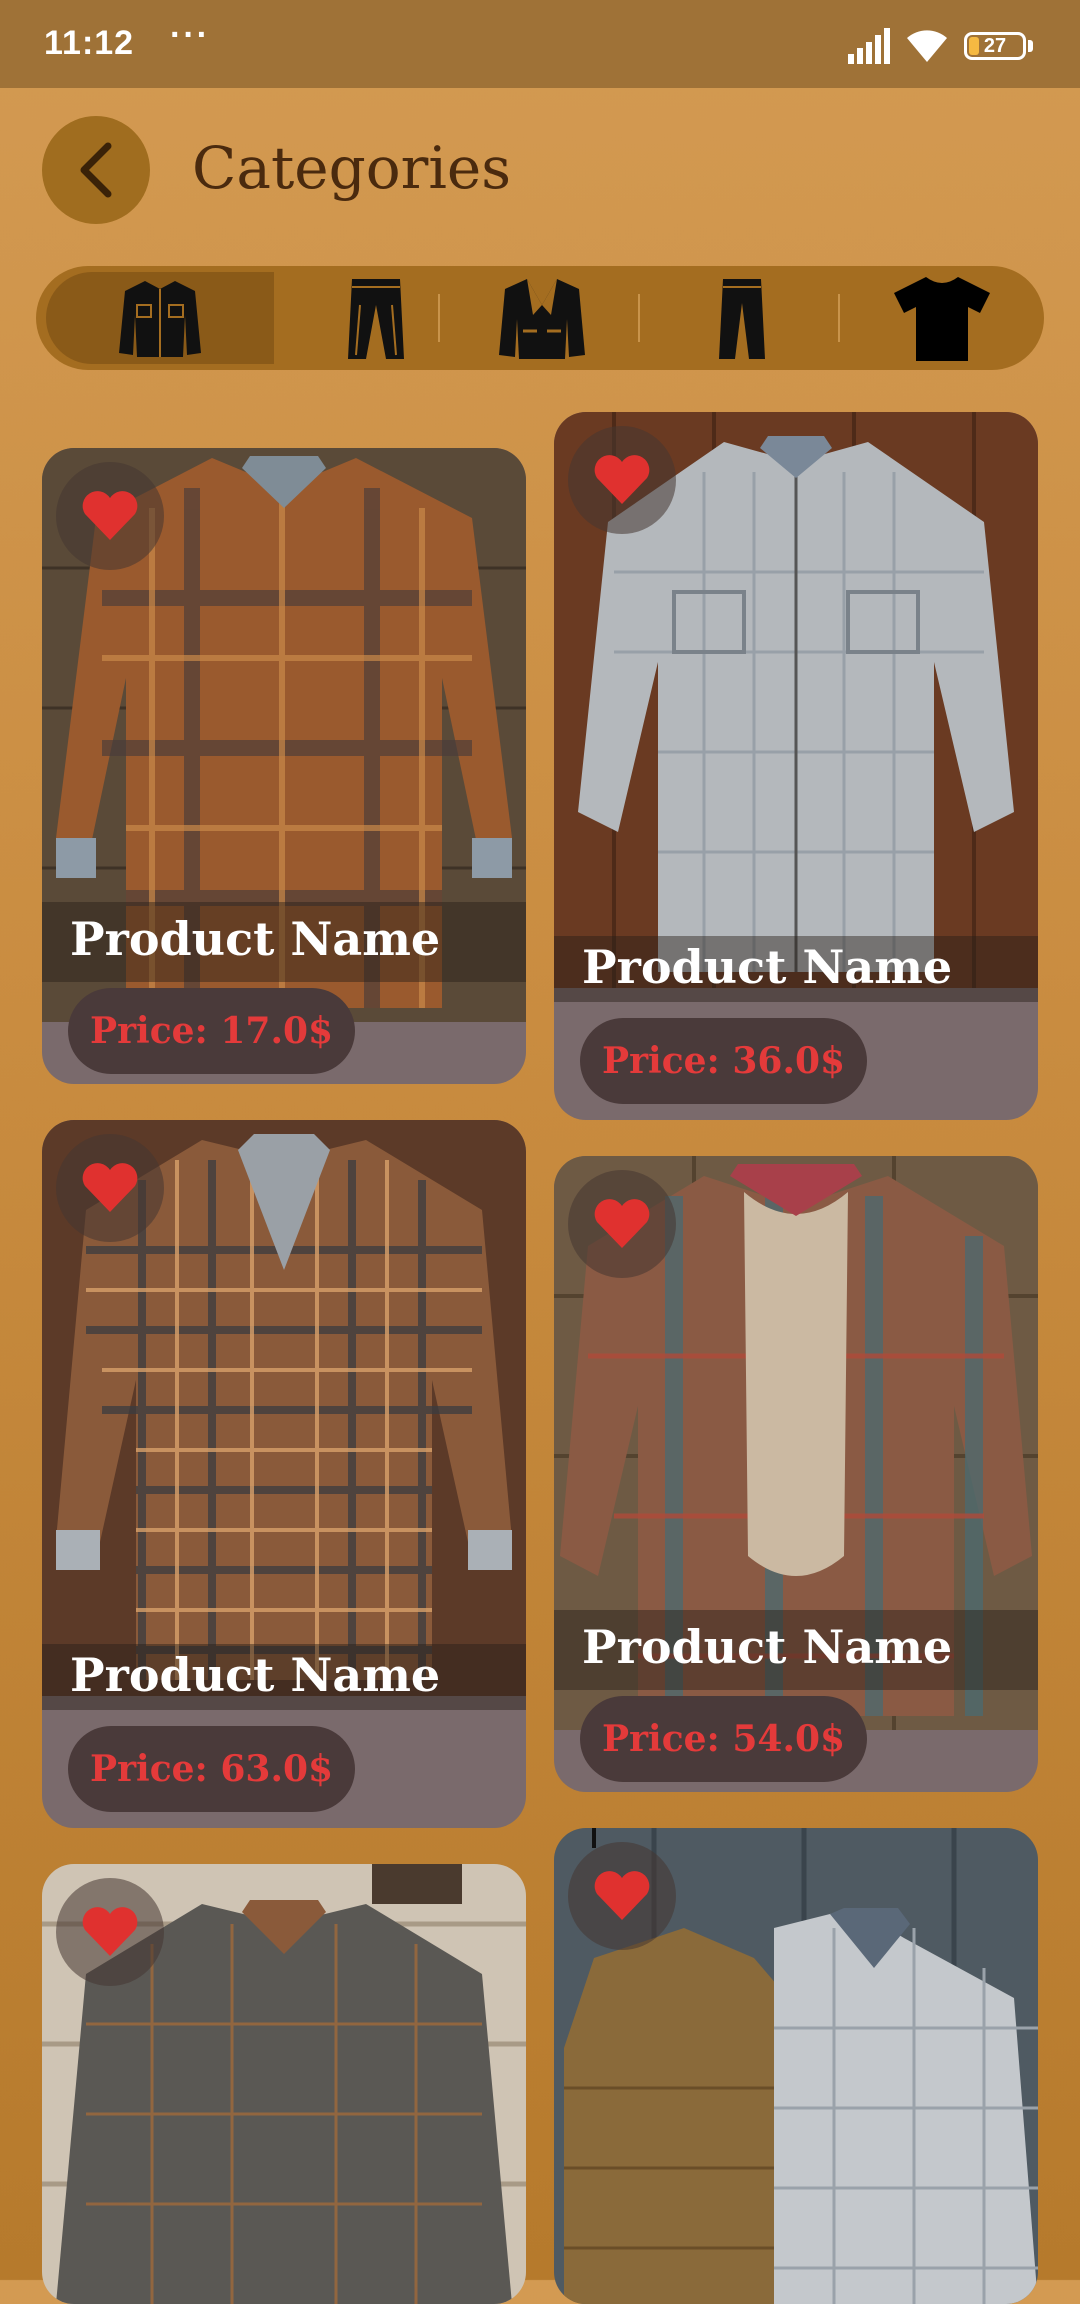  I want to click on jacket-icon, so click(160, 319).